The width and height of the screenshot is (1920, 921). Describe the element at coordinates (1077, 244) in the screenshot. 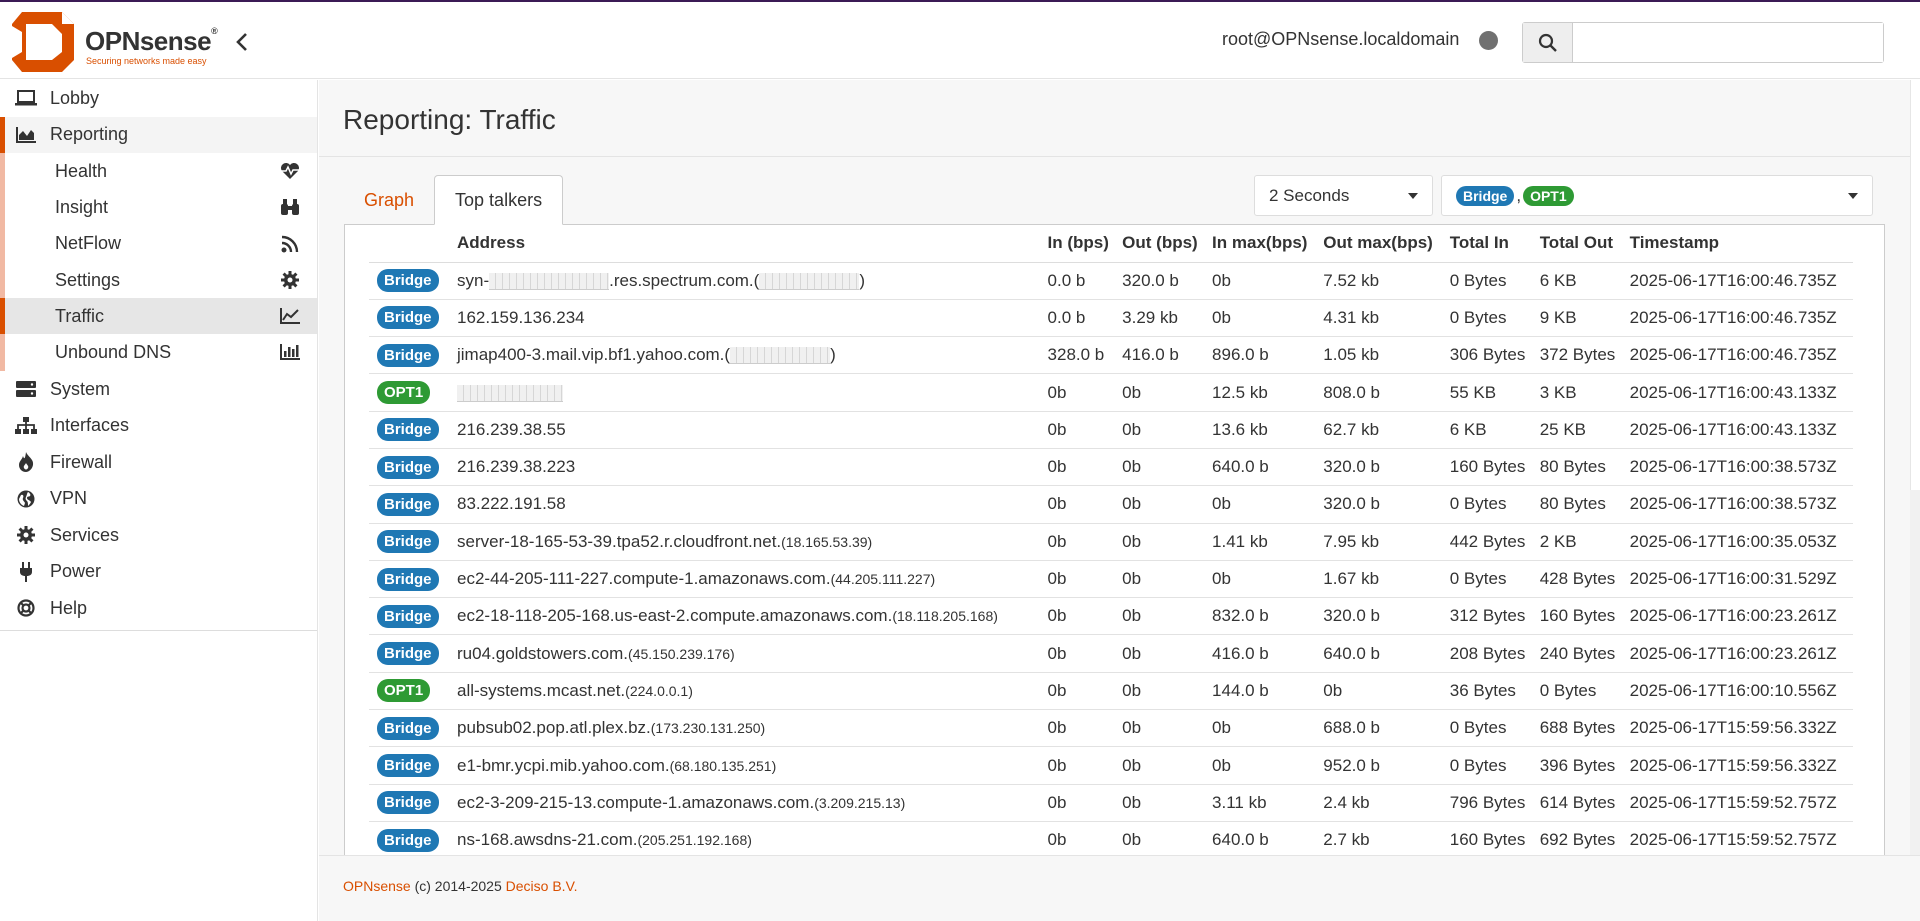

I see `column-header-in: In (bps)` at that location.